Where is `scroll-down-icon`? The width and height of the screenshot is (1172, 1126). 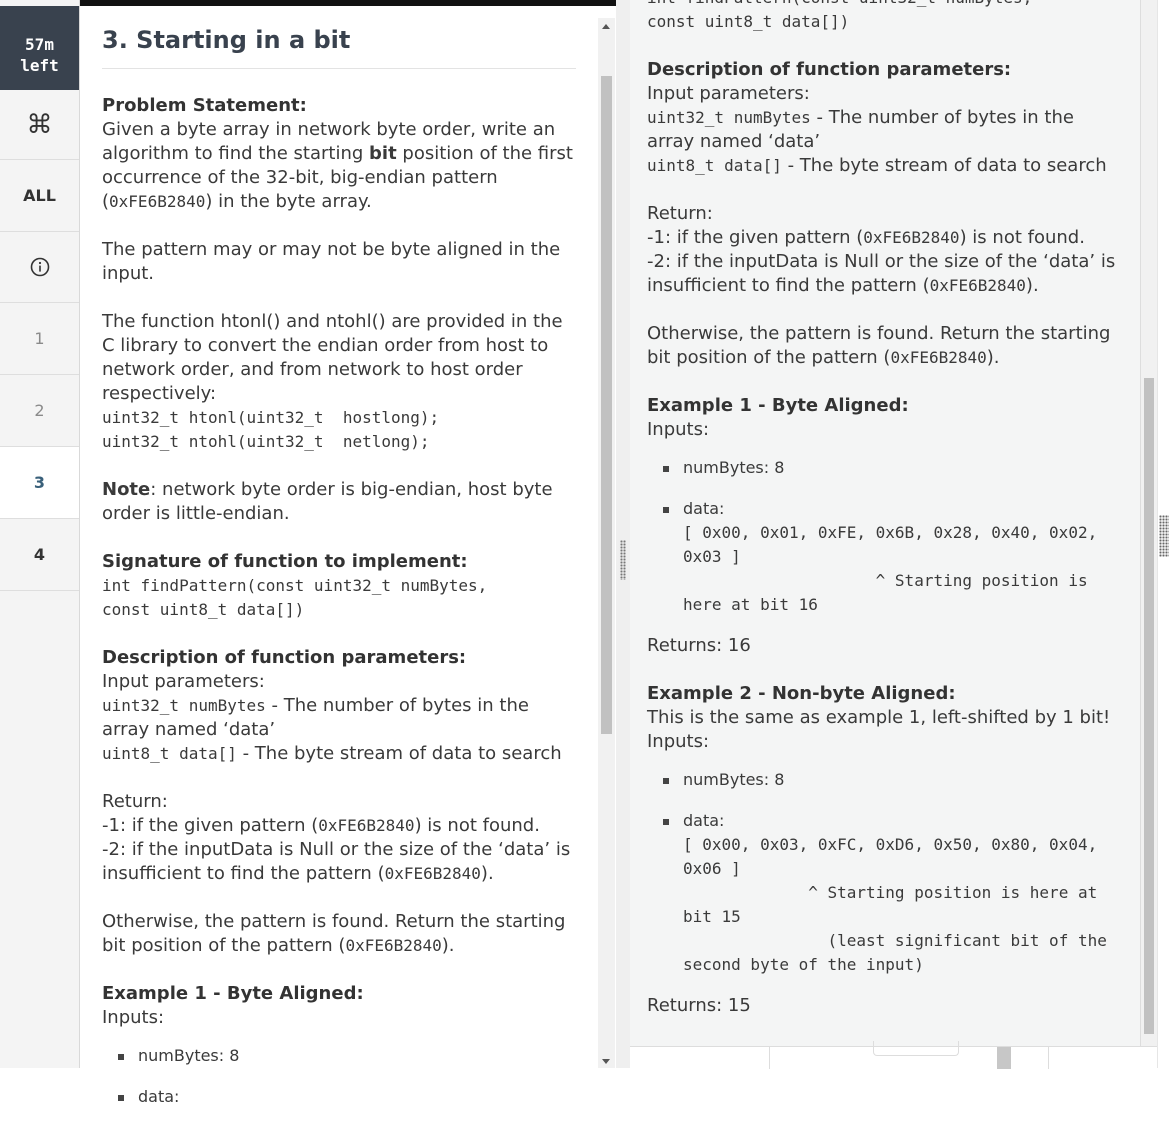 scroll-down-icon is located at coordinates (606, 1061).